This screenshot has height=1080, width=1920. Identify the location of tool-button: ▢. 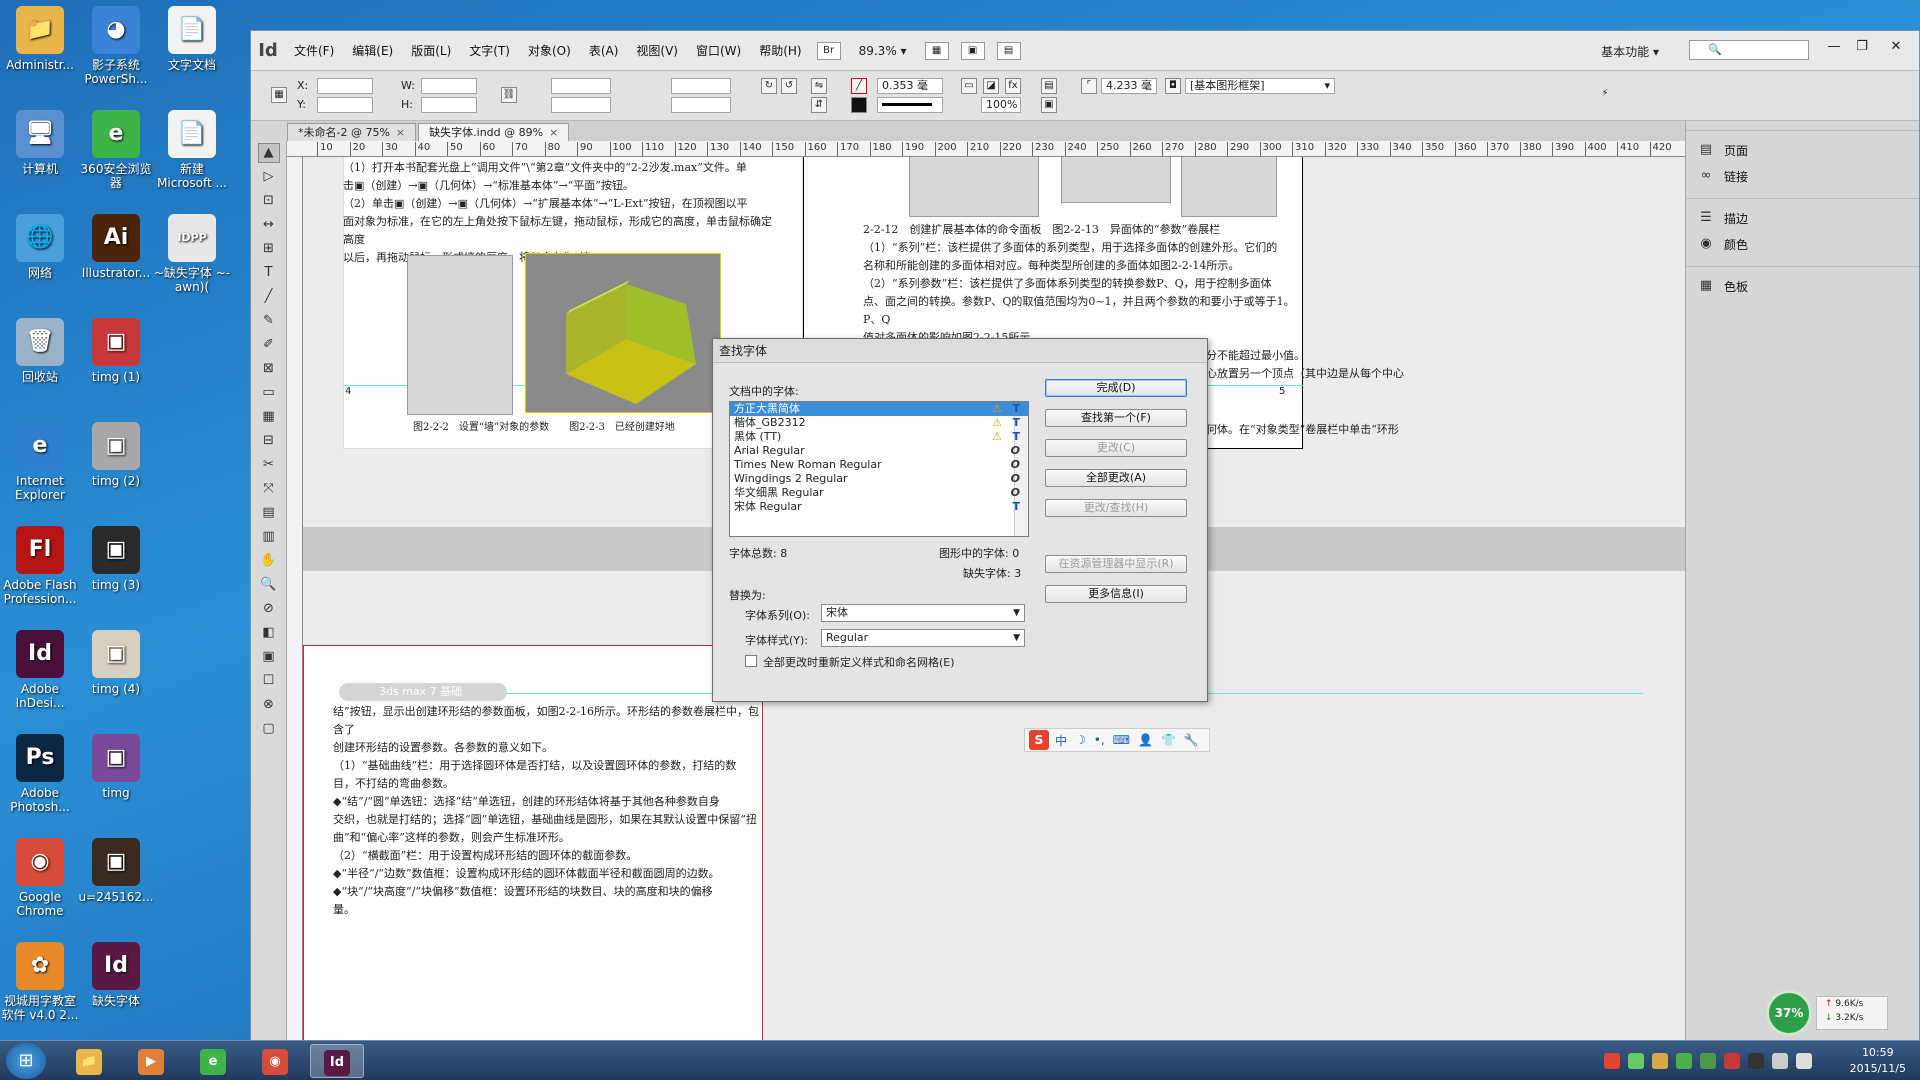
(269, 729).